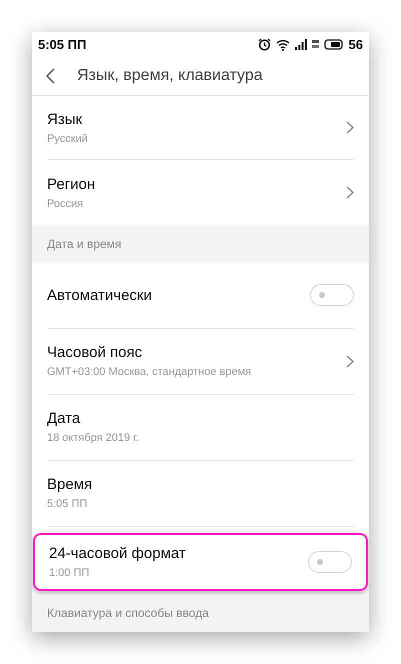 Image resolution: width=401 pixels, height=664 pixels. What do you see at coordinates (69, 485) in the screenshot?
I see `setting-title: Время` at bounding box center [69, 485].